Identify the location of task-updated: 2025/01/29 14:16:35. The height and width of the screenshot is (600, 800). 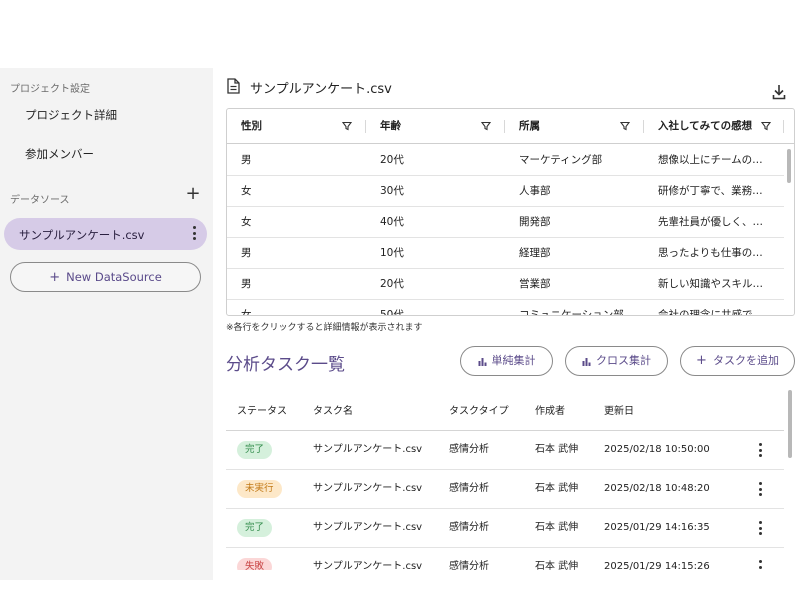
(657, 527).